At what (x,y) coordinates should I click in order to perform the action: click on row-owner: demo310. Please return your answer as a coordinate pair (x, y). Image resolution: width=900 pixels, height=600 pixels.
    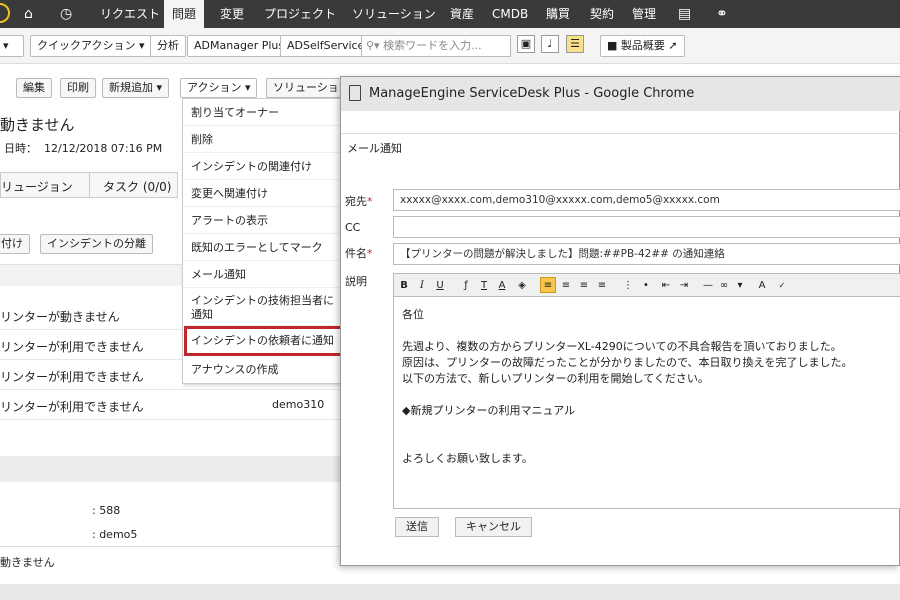
    Looking at the image, I should click on (298, 404).